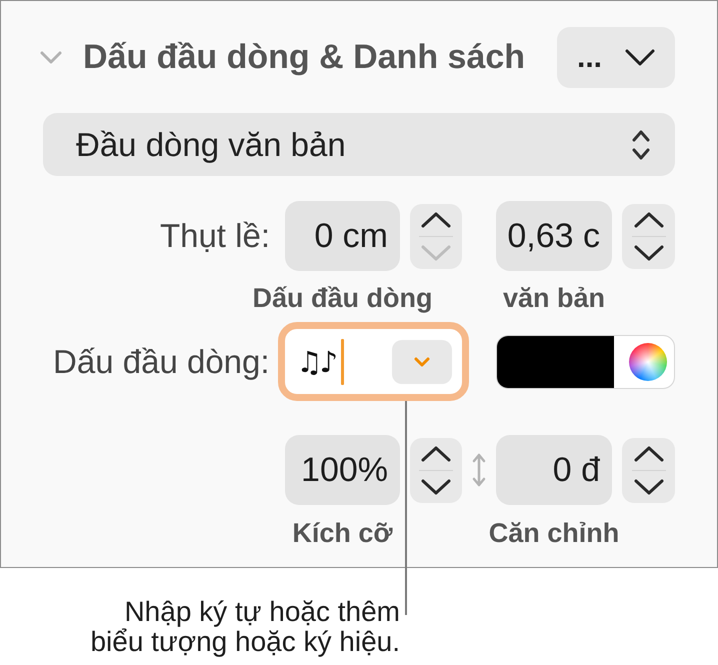 Image resolution: width=718 pixels, height=665 pixels. Describe the element at coordinates (342, 236) in the screenshot. I see `number-field: 0 cm` at that location.